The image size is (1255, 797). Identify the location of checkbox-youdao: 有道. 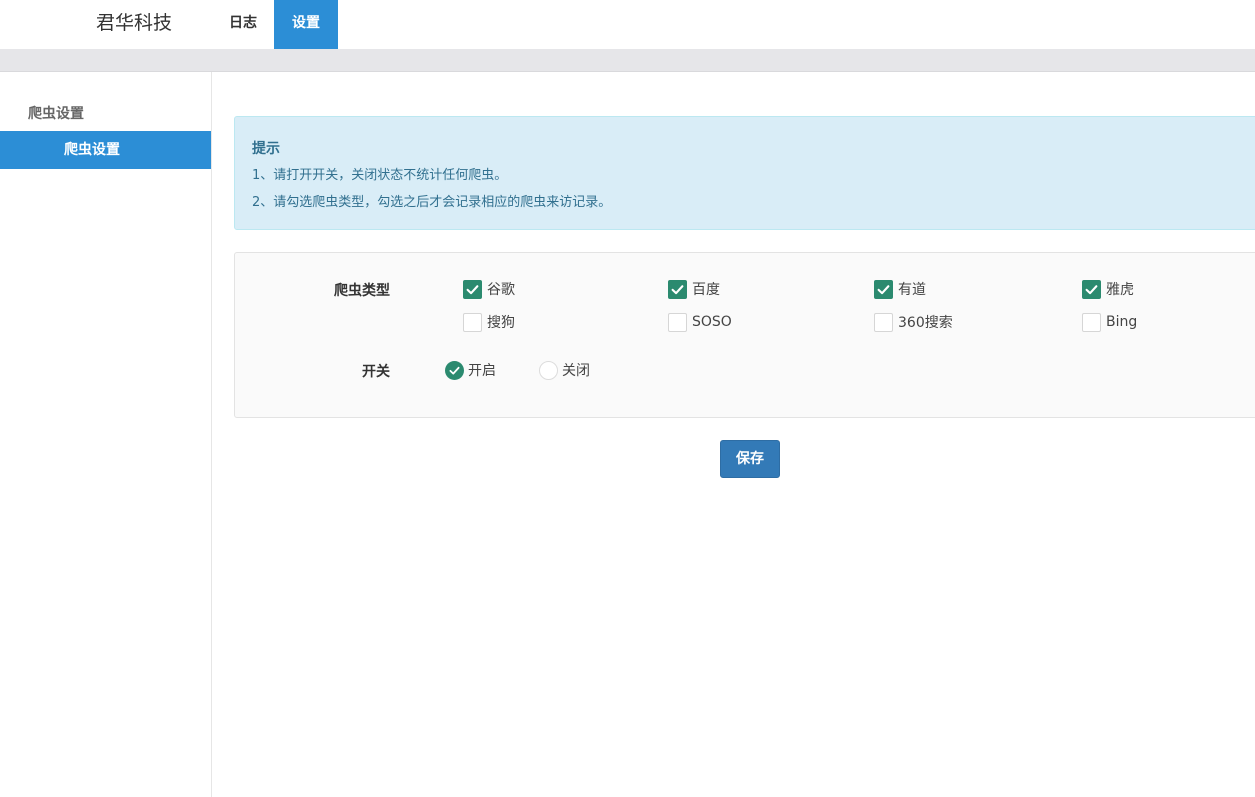
(900, 289).